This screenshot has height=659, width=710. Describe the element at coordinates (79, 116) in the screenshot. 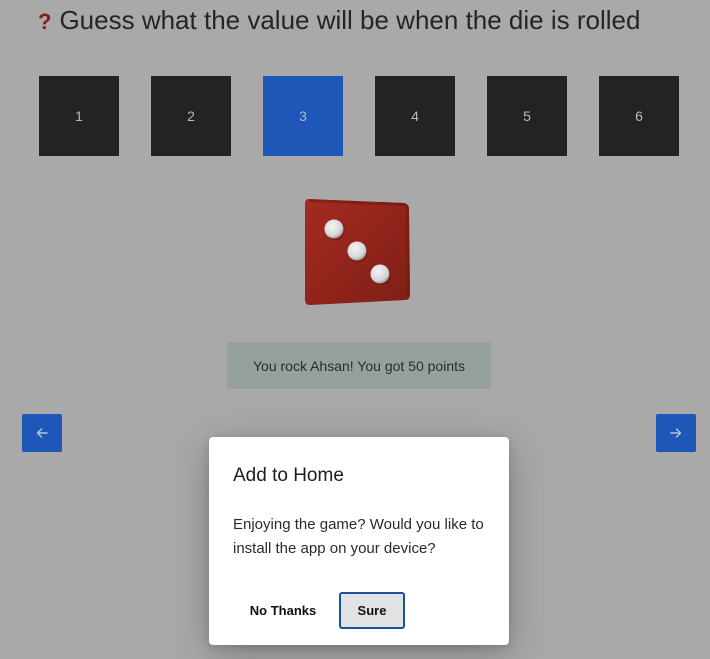

I see `choice-button-1: 1` at that location.